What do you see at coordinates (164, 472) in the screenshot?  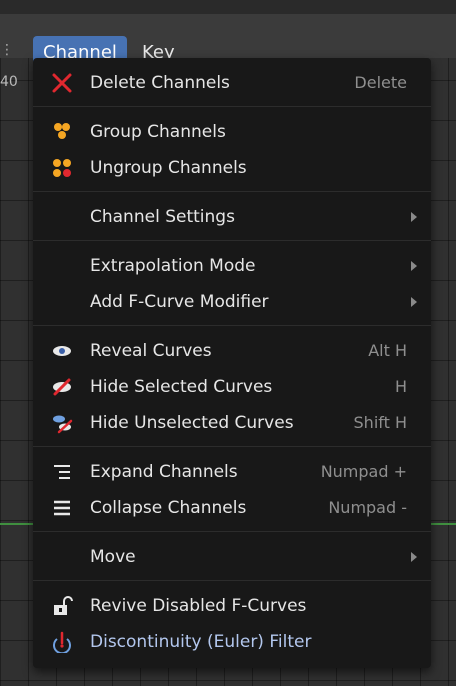 I see `menu-item-label: Expand Channels` at bounding box center [164, 472].